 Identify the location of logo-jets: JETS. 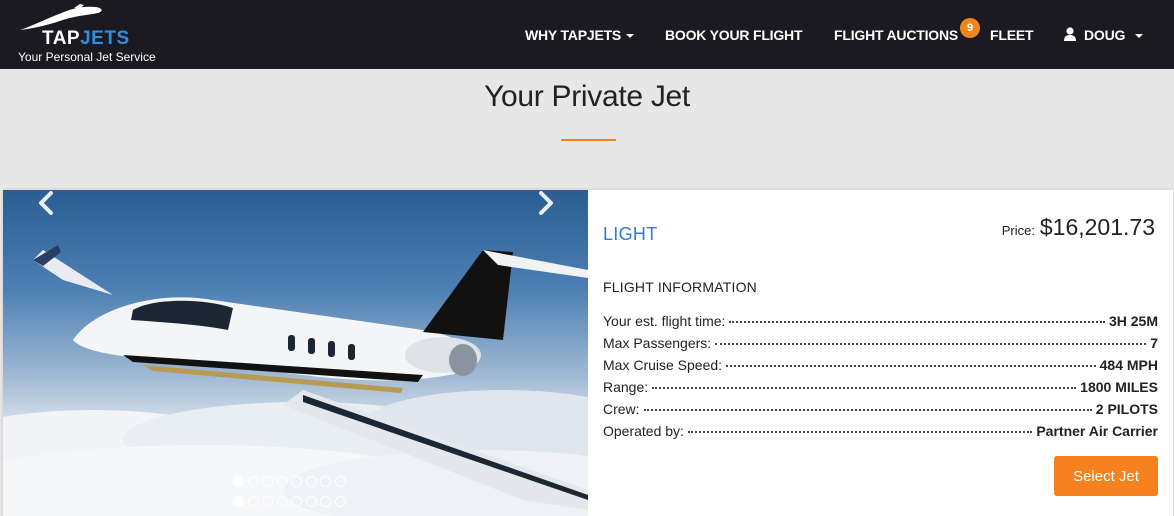
(105, 38).